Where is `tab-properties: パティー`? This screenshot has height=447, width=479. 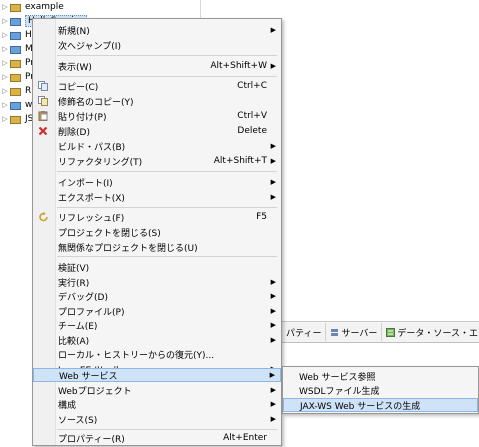 tab-properties: パティー is located at coordinates (304, 332).